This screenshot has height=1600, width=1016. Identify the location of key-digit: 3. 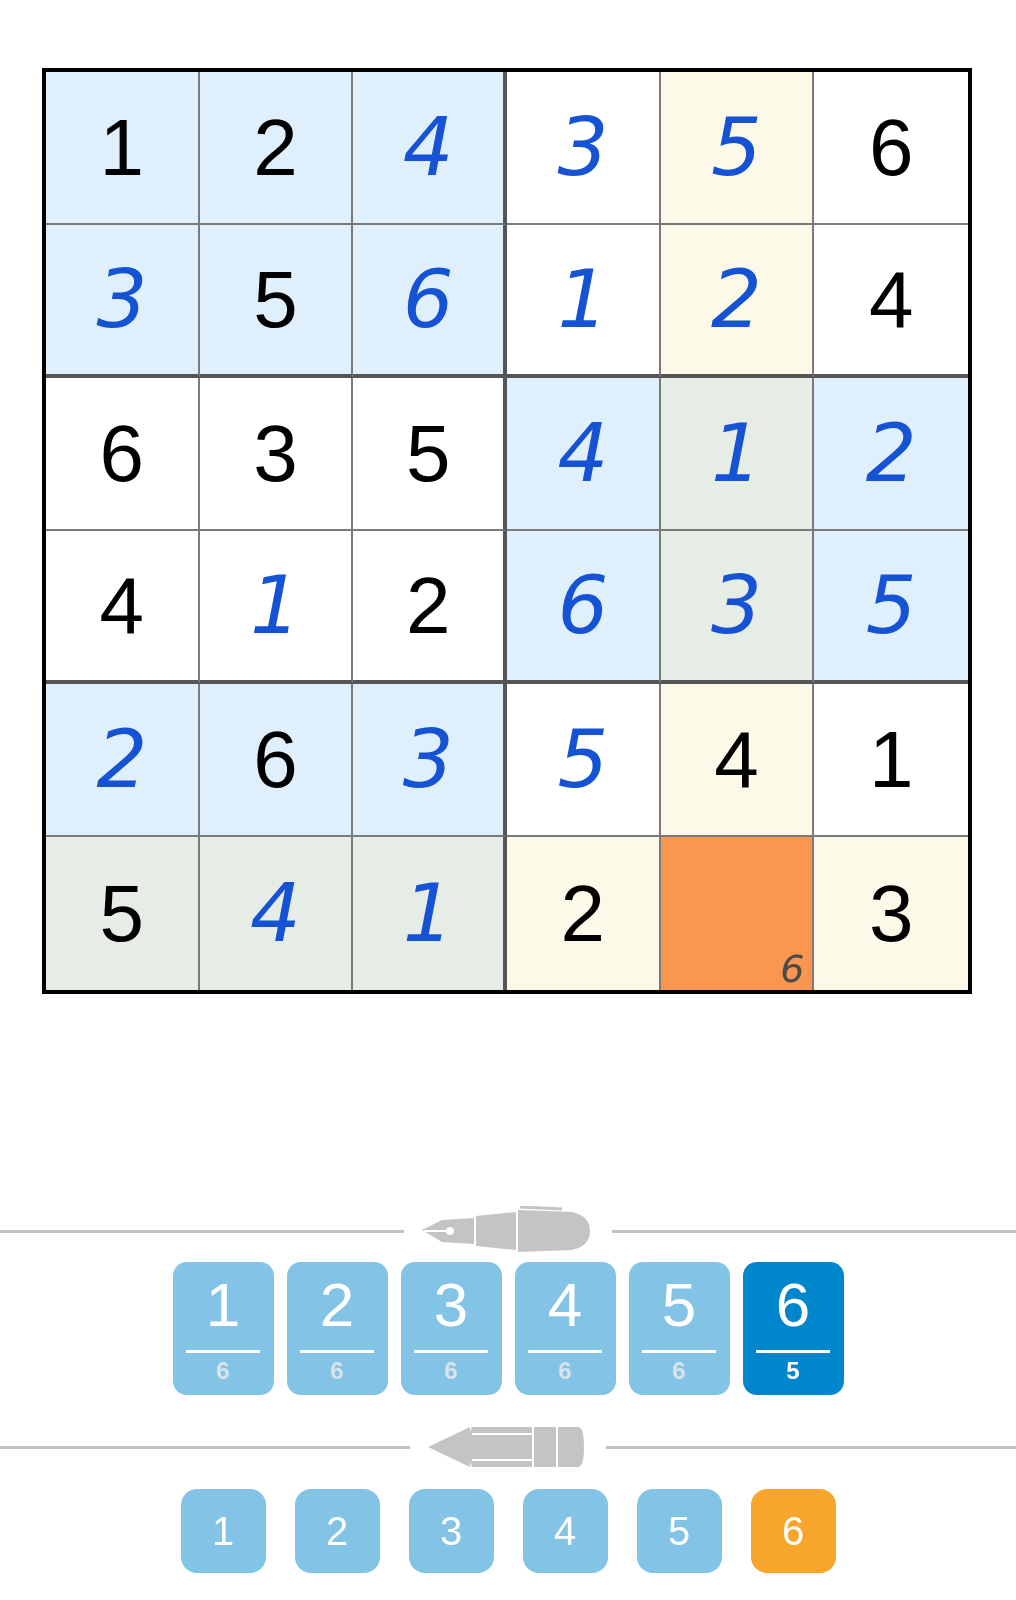
(451, 1305).